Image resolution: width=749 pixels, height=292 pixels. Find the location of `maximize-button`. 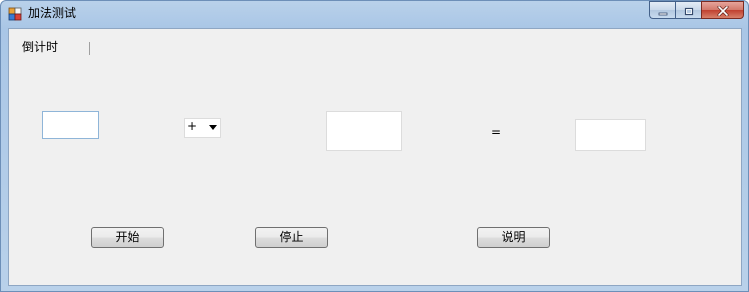

maximize-button is located at coordinates (688, 10).